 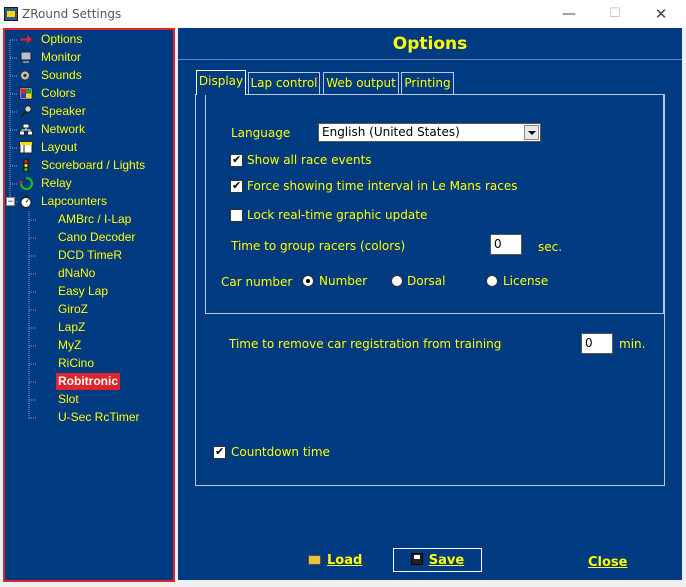 I want to click on tab-printing: Printing, so click(x=427, y=83).